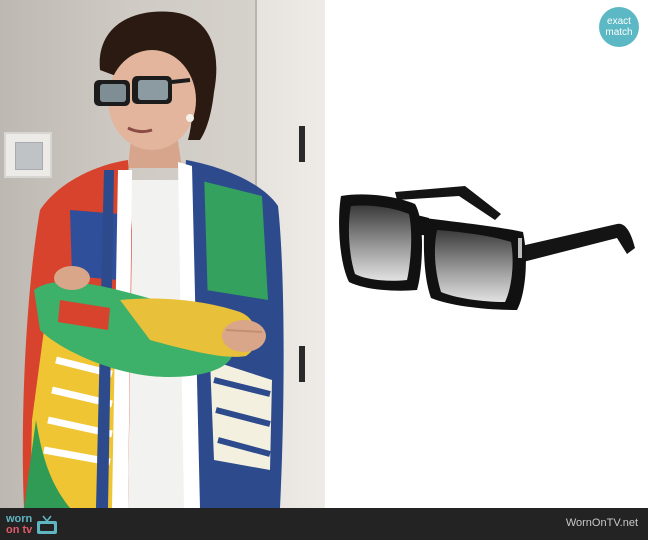  I want to click on exact-match-badge: exact match, so click(619, 27).